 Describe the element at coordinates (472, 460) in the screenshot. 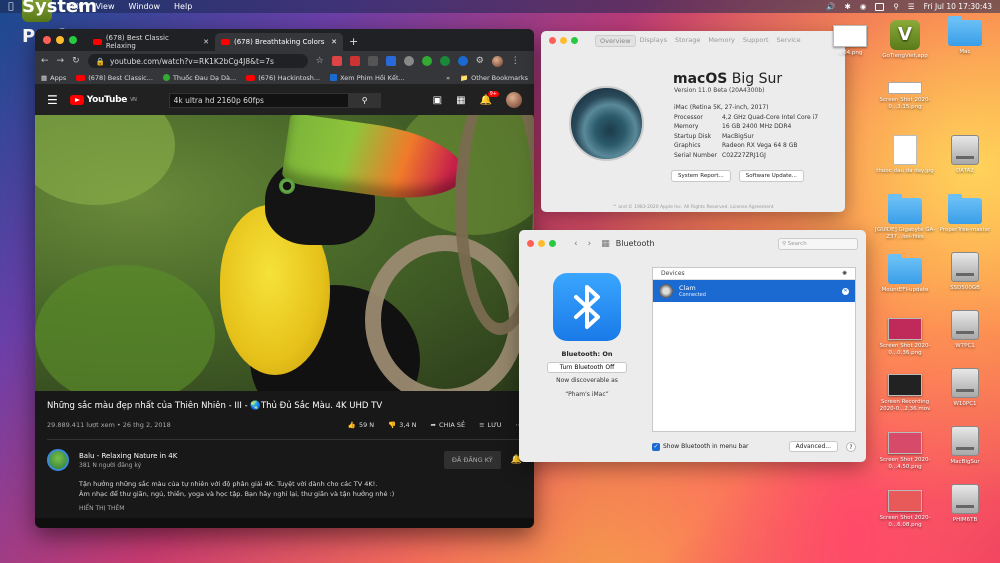

I see `subscribe-button: ĐÃ ĐĂNG KÝ` at that location.